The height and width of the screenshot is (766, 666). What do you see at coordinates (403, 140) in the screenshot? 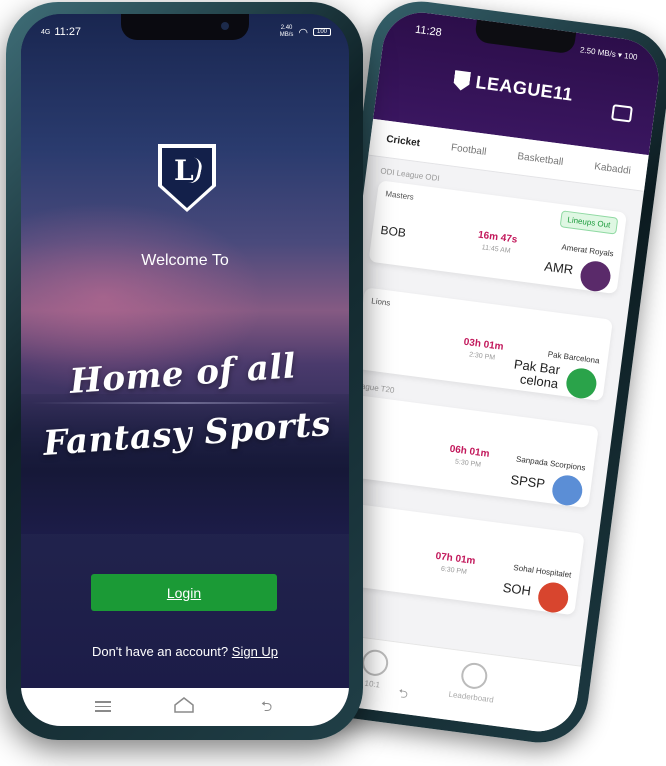
I see `tab-cricket: Cricket` at bounding box center [403, 140].